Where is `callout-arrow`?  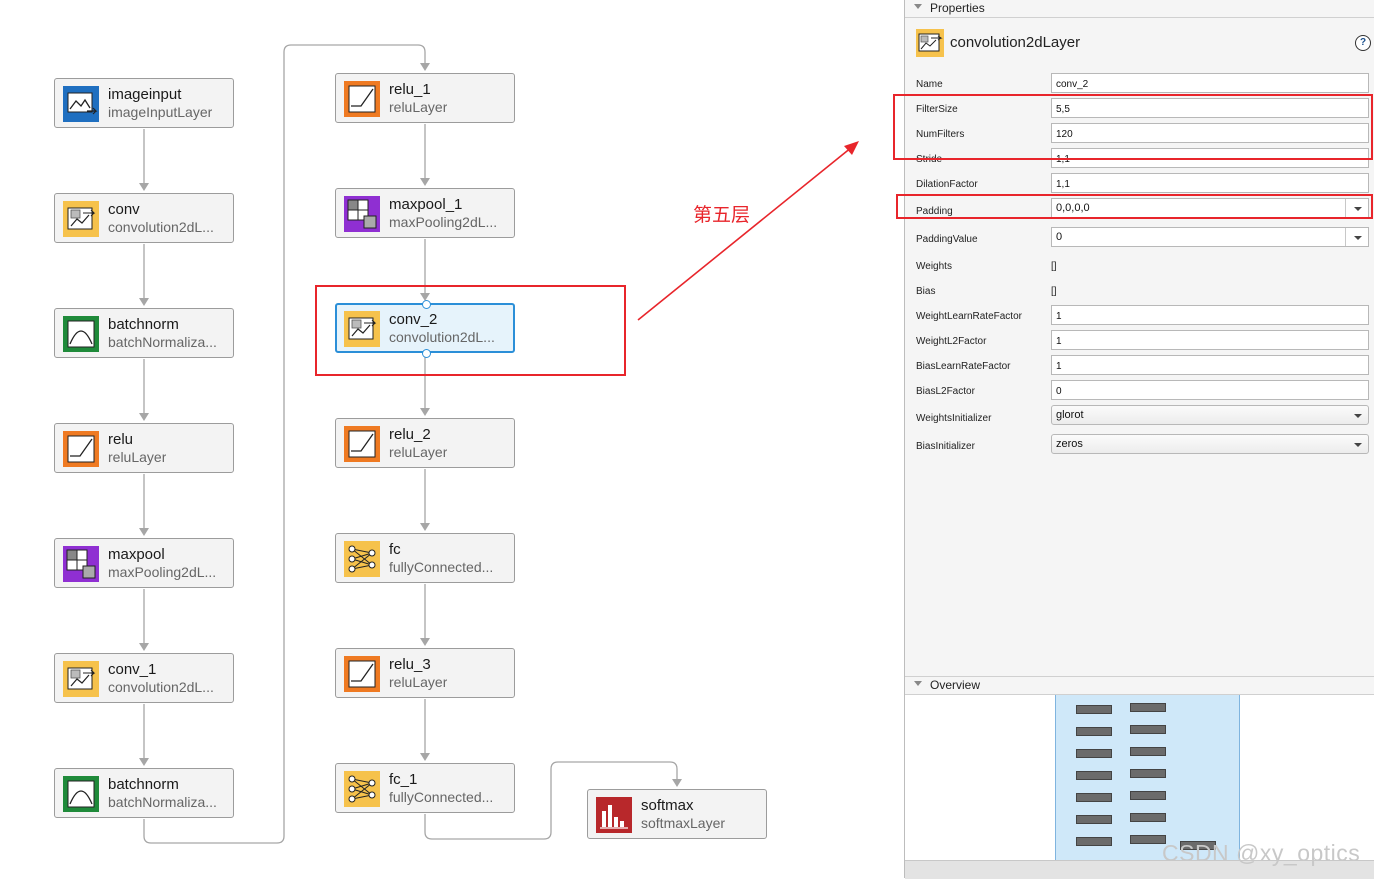 callout-arrow is located at coordinates (748, 231).